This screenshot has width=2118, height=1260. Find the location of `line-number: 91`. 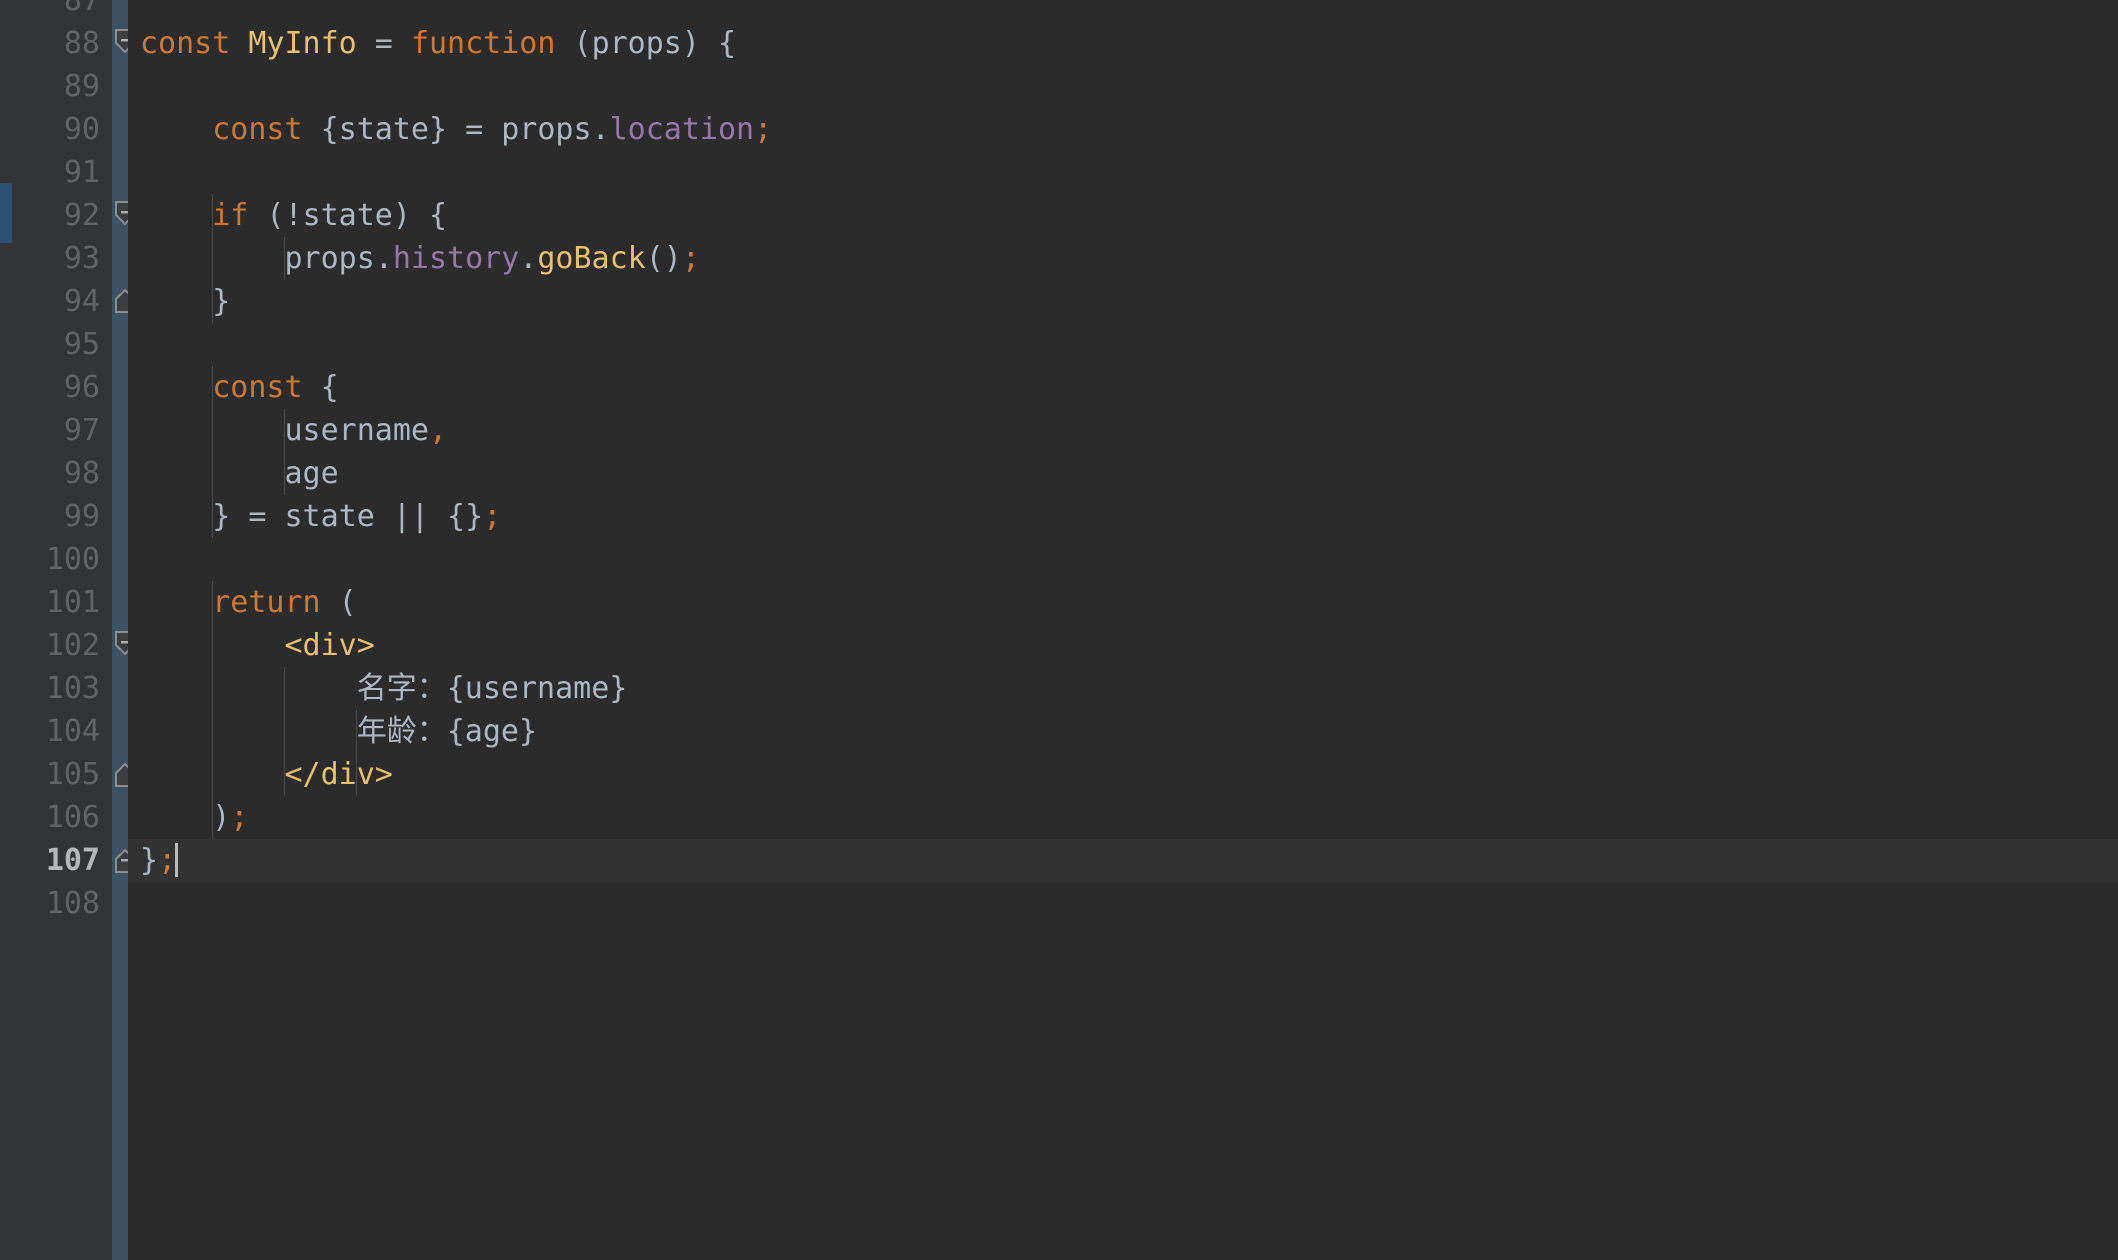

line-number: 91 is located at coordinates (81, 172).